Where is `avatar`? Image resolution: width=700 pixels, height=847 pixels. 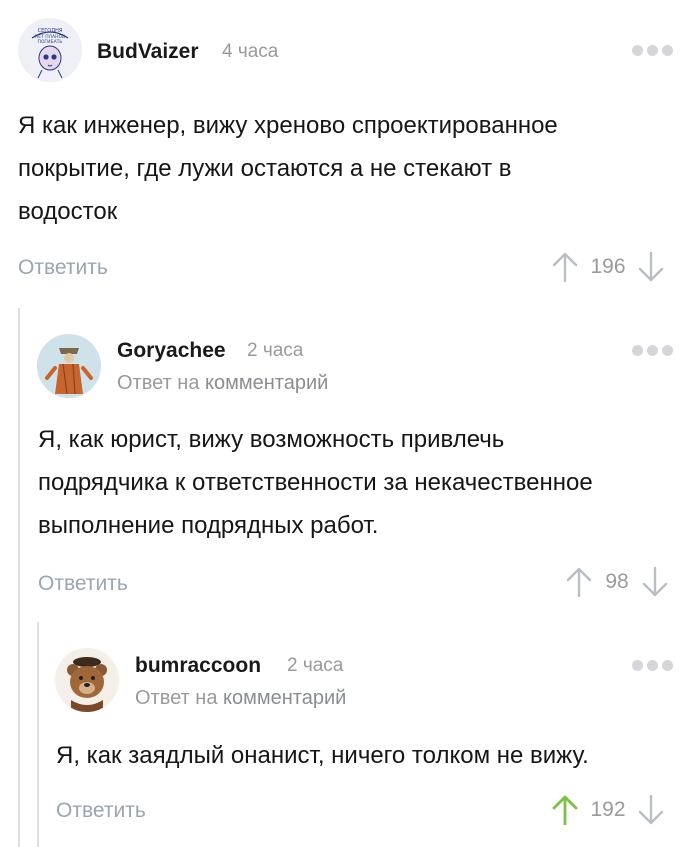
avatar is located at coordinates (87, 680).